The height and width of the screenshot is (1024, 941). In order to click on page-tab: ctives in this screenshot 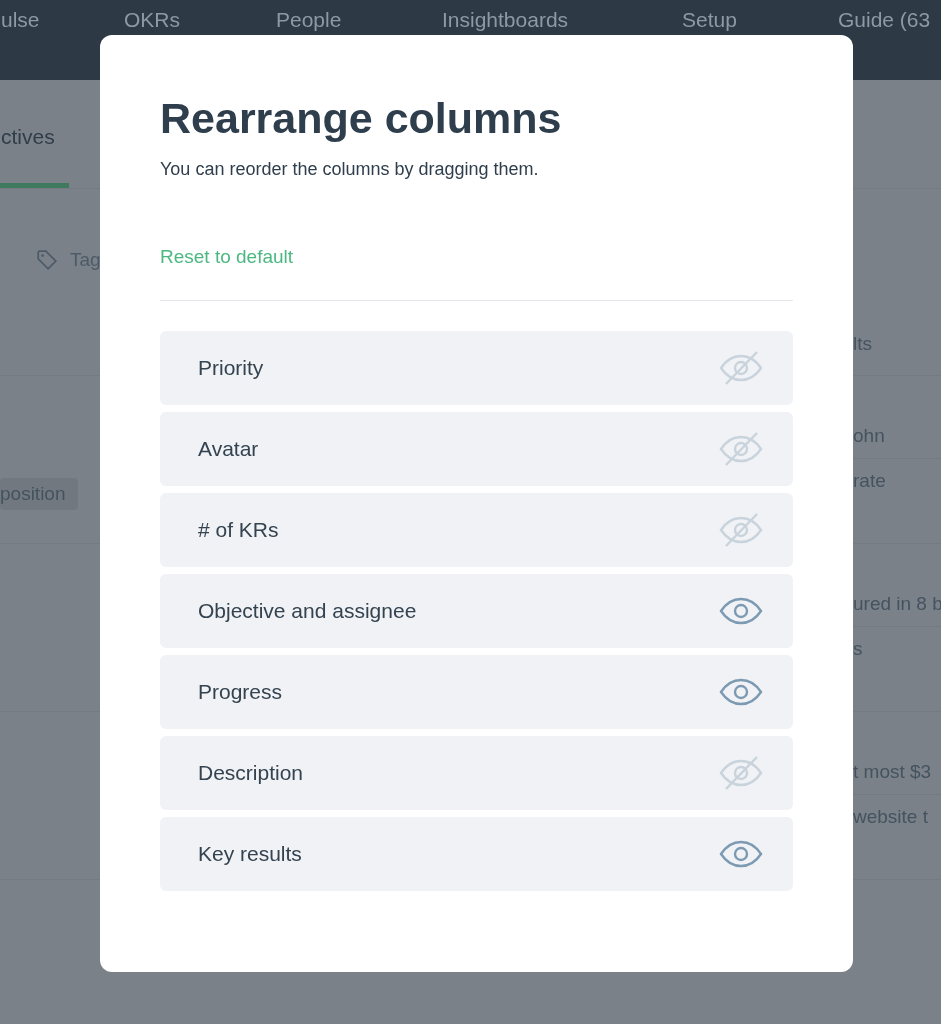, I will do `click(34, 156)`.